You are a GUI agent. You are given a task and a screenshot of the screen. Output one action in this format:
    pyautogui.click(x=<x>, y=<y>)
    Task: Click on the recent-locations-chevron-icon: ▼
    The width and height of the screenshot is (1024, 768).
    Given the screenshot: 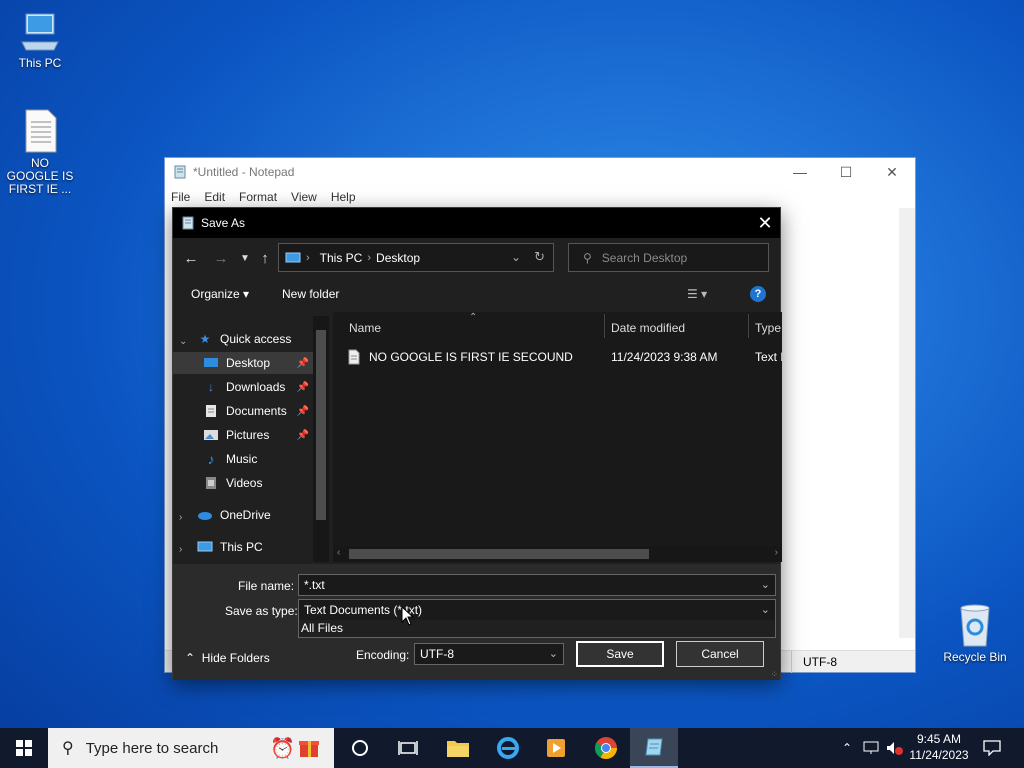 What is the action you would take?
    pyautogui.click(x=245, y=258)
    